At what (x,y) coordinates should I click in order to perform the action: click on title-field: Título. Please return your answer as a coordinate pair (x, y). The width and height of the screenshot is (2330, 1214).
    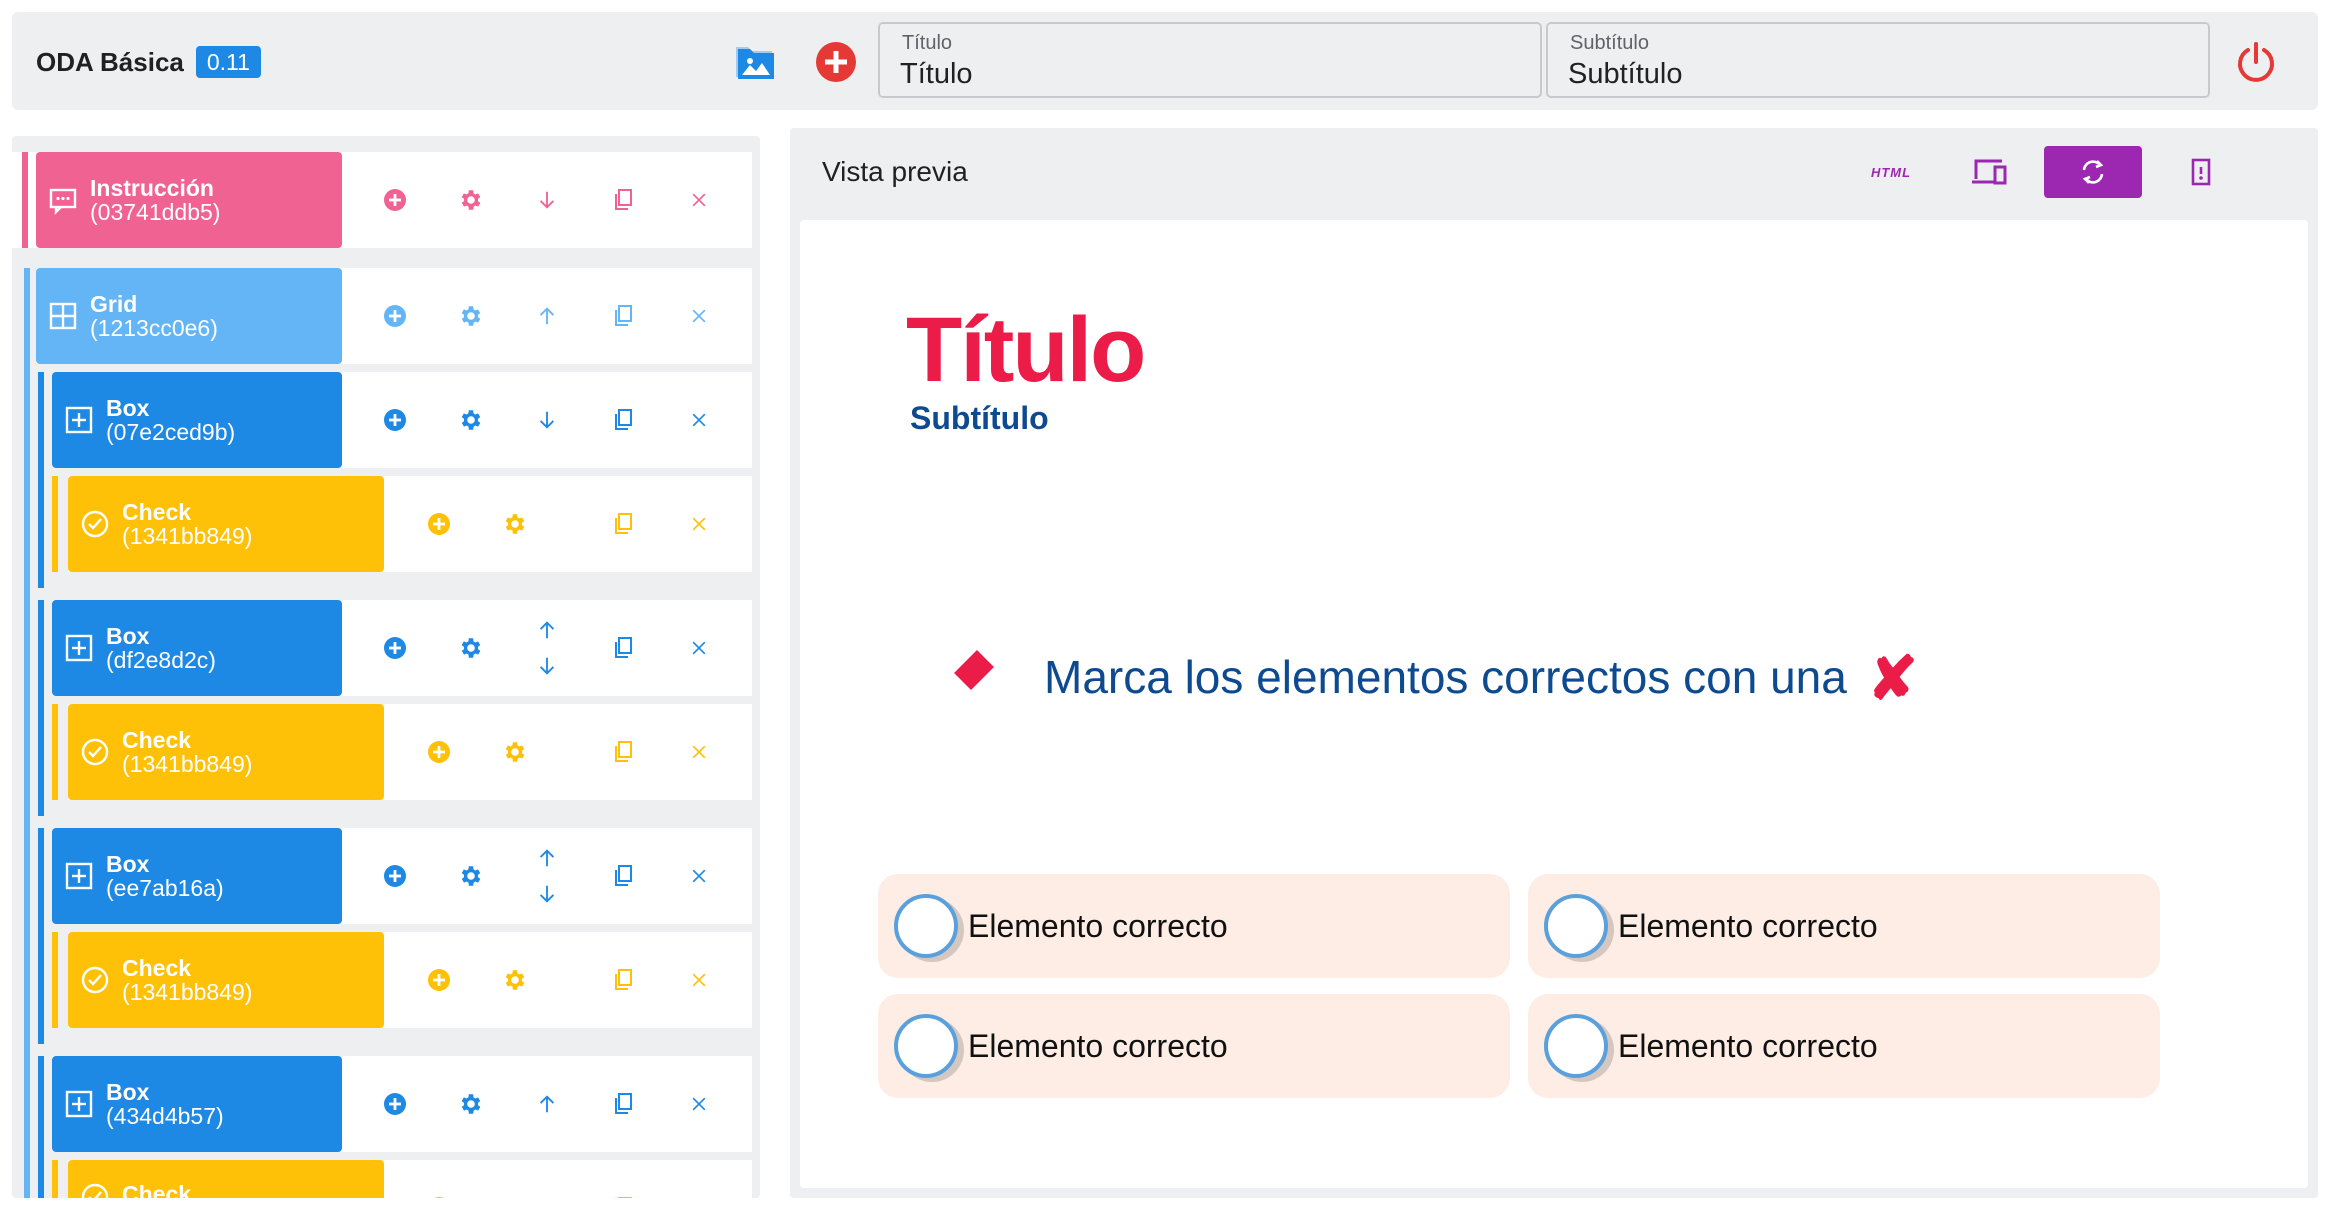
    Looking at the image, I should click on (1210, 60).